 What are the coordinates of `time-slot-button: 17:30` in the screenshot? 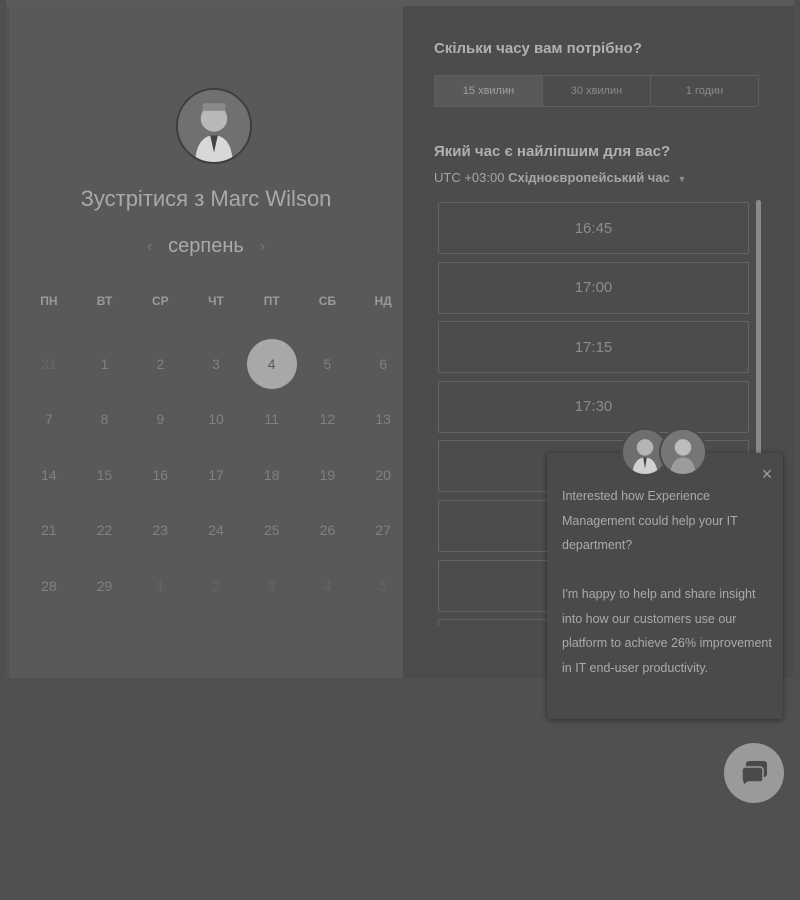 It's located at (593, 406).